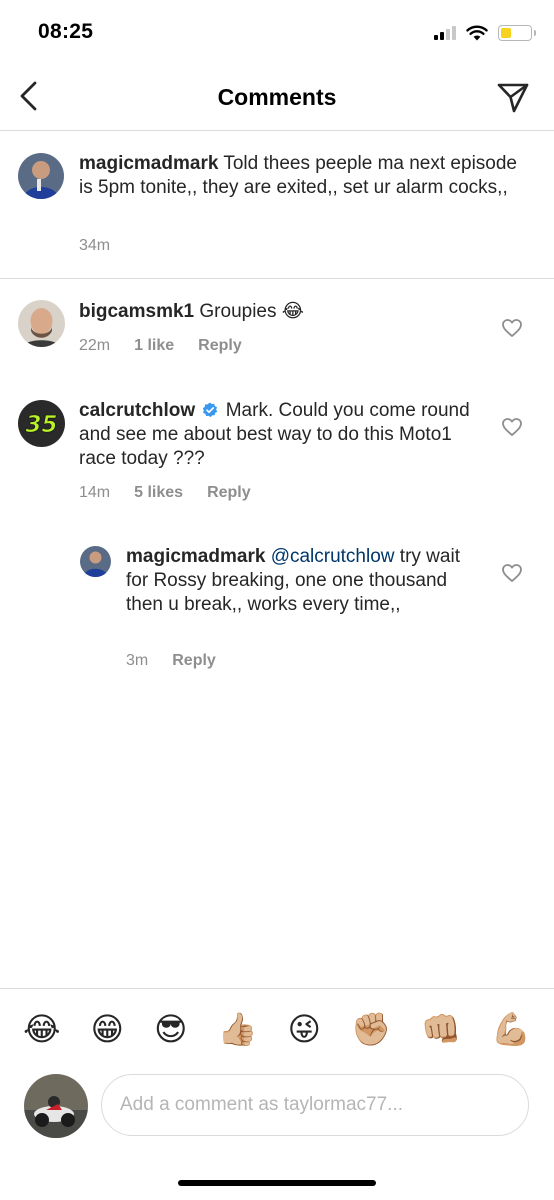 The image size is (554, 1200). I want to click on comments-header: Comments, so click(277, 97).